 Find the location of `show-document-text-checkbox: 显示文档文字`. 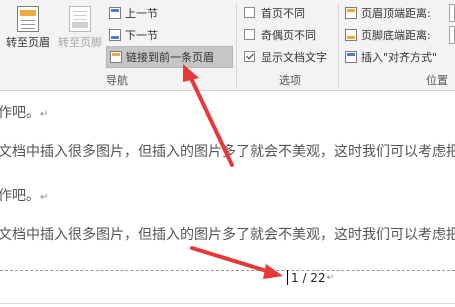

show-document-text-checkbox: 显示文档文字 is located at coordinates (285, 56).